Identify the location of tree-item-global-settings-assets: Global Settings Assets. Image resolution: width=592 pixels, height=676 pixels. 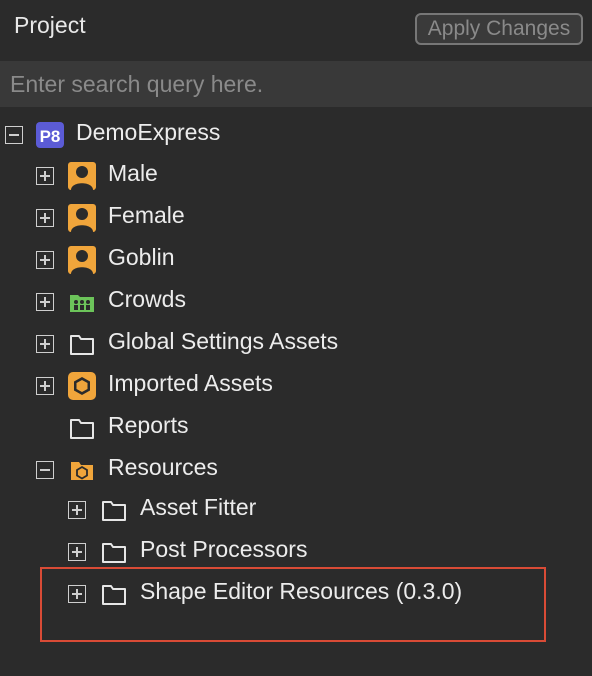
(296, 344).